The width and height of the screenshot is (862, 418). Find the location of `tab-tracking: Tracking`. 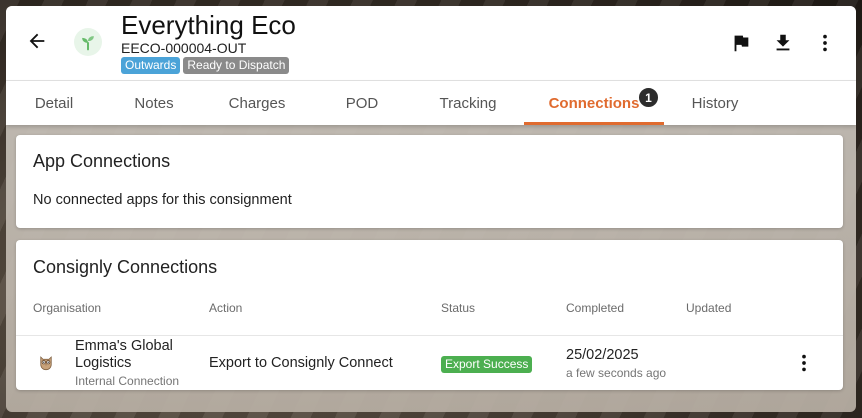

tab-tracking: Tracking is located at coordinates (468, 103).